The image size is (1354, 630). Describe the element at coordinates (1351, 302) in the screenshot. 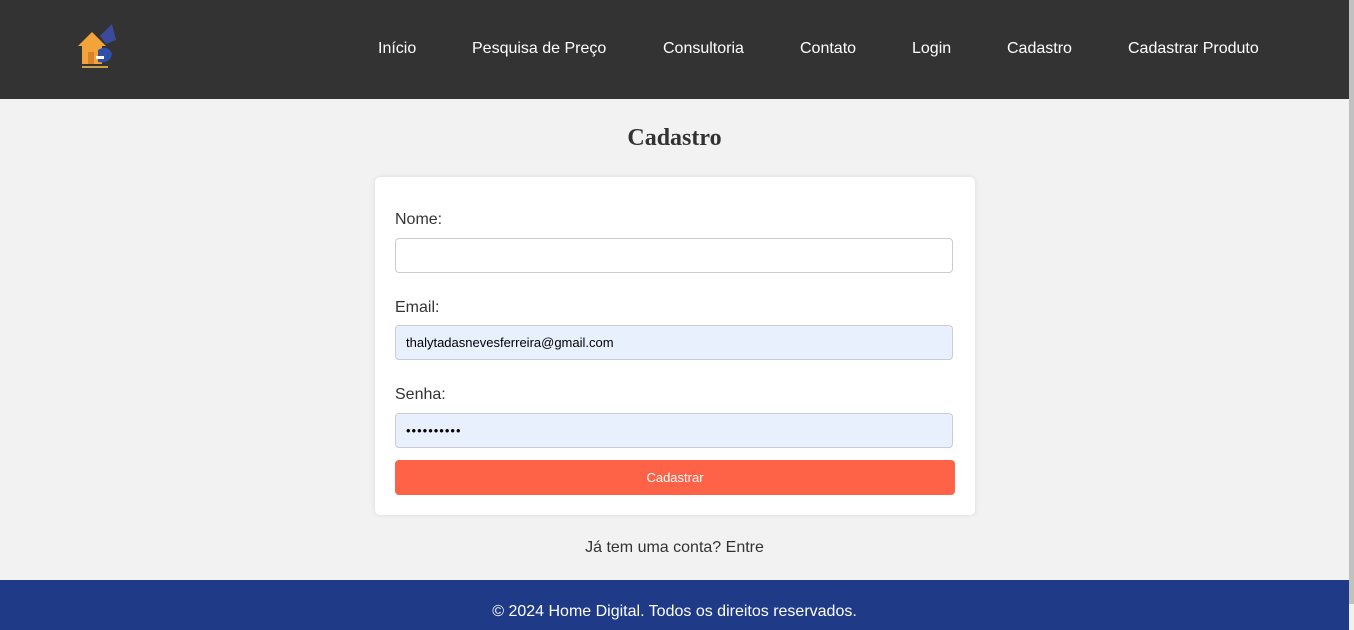

I see `scrollbar-thumb` at that location.